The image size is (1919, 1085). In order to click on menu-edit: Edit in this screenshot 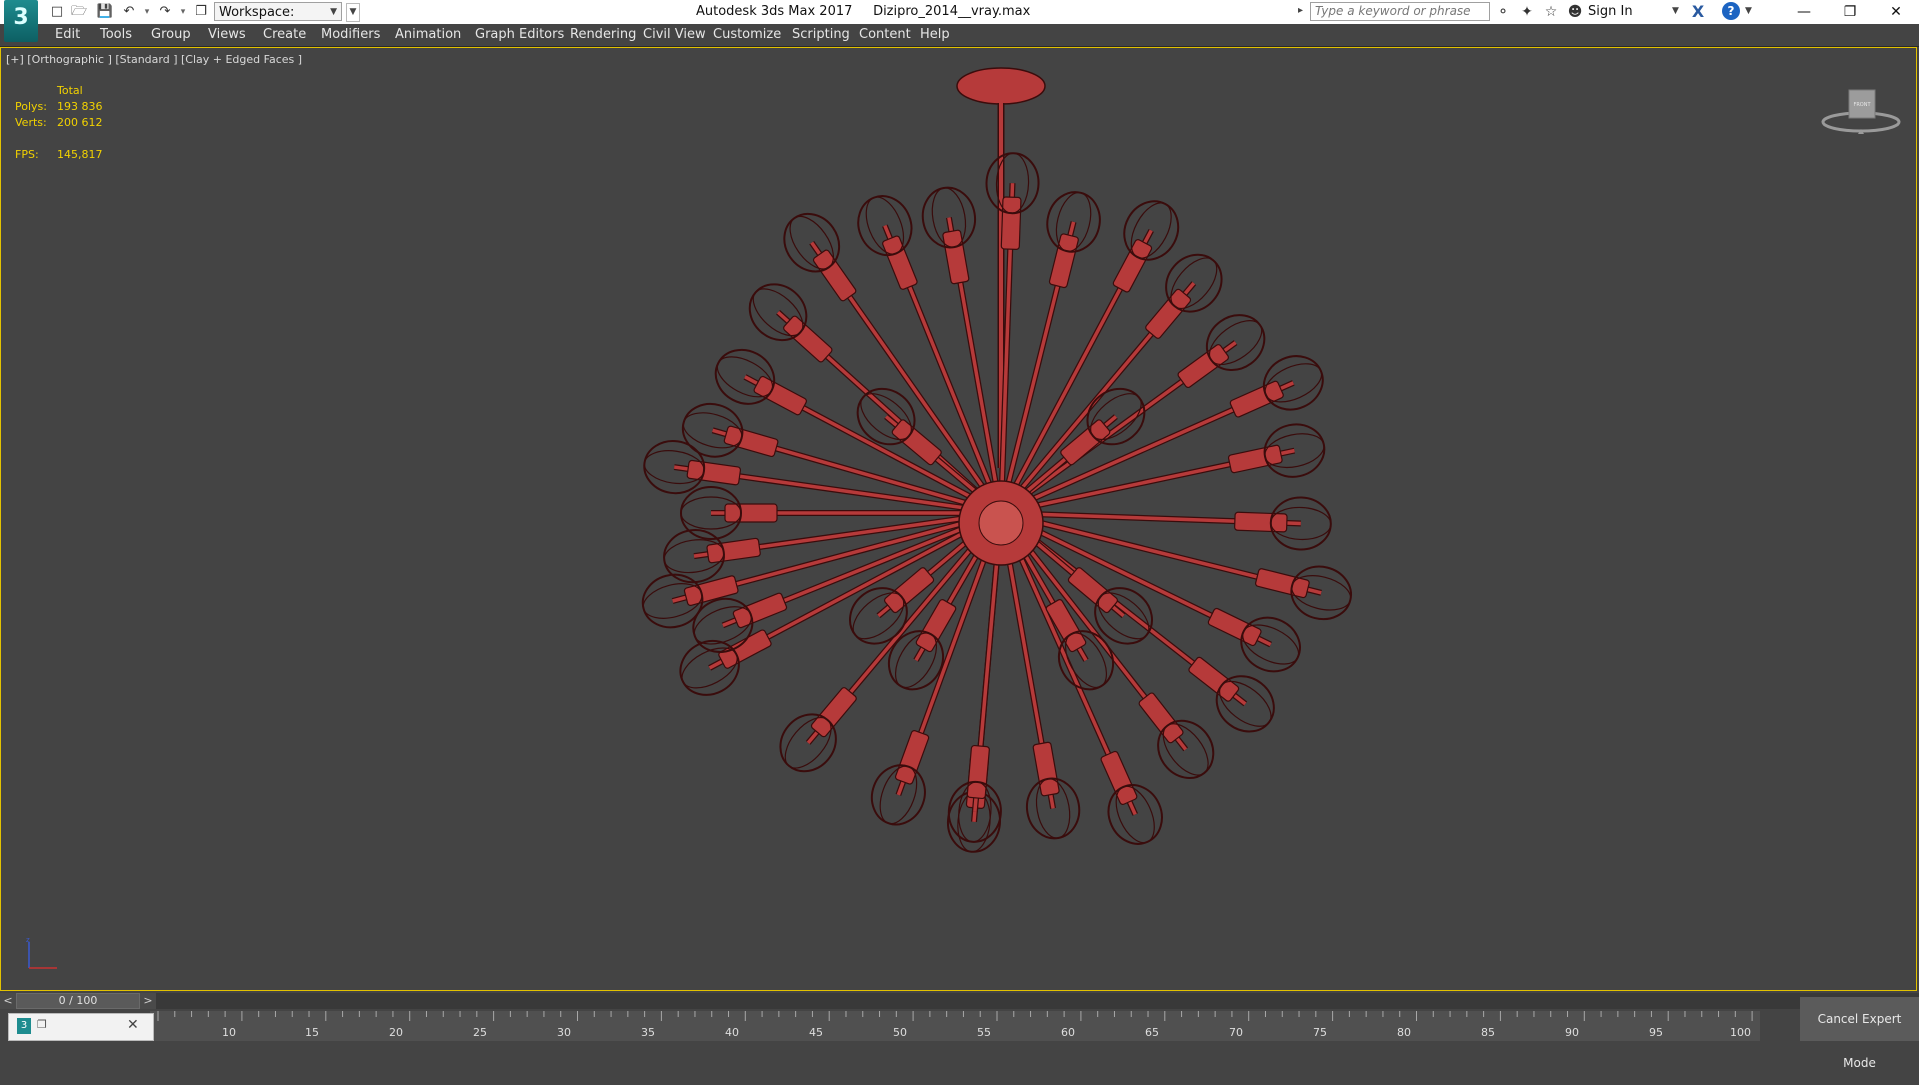, I will do `click(67, 34)`.